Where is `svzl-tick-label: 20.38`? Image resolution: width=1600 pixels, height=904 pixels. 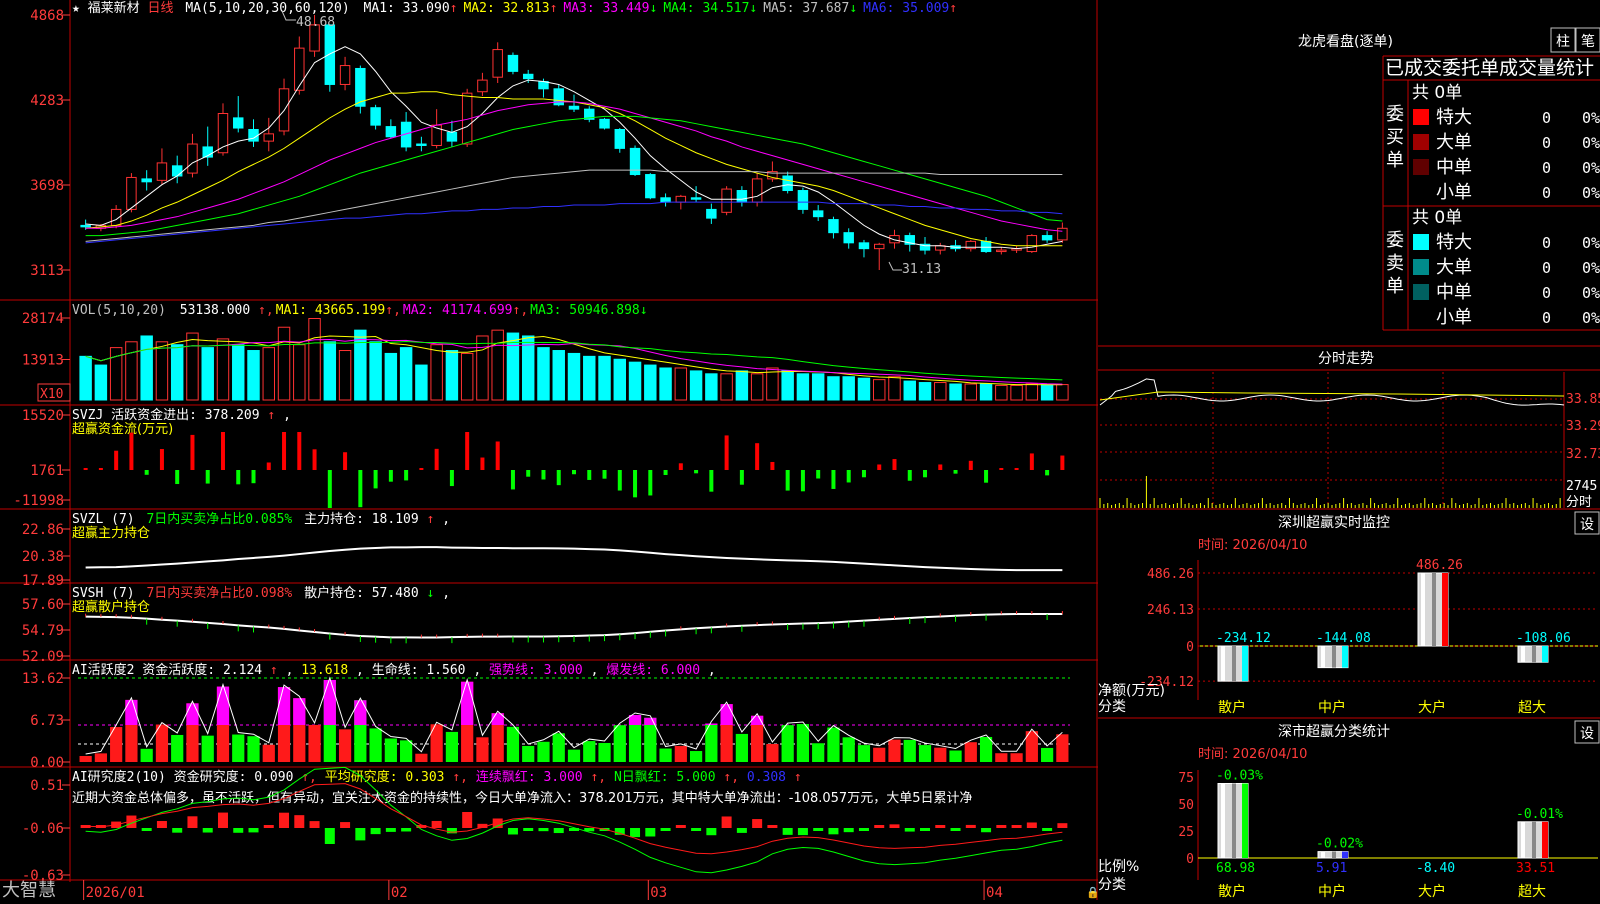 svzl-tick-label: 20.38 is located at coordinates (43, 557).